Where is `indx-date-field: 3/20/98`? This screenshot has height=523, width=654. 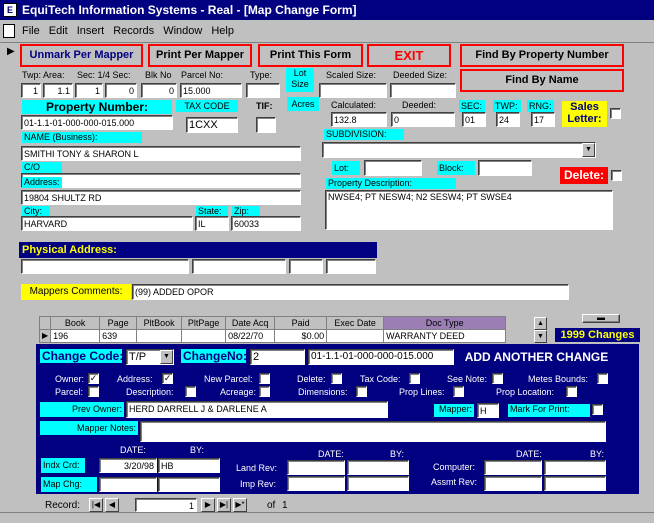
indx-date-field: 3/20/98 is located at coordinates (128, 465).